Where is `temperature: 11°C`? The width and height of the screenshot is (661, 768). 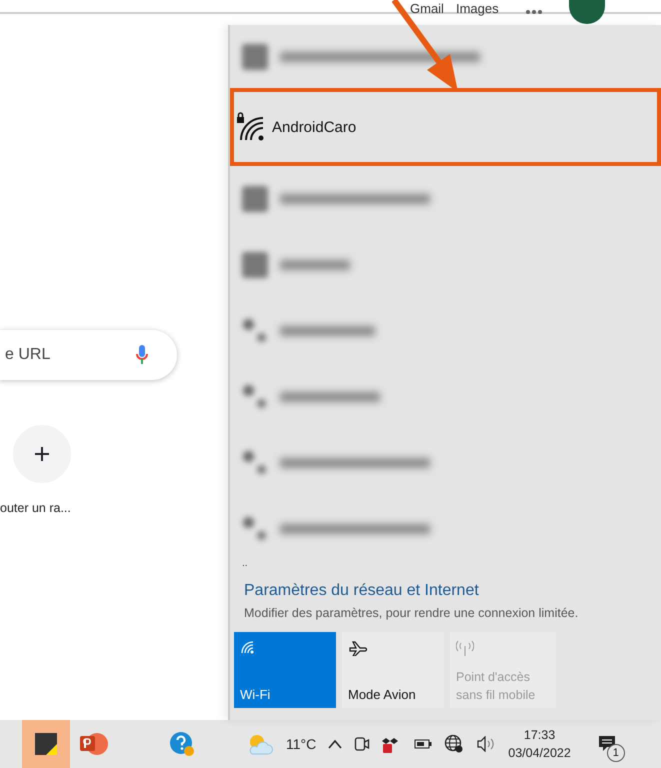 temperature: 11°C is located at coordinates (301, 744).